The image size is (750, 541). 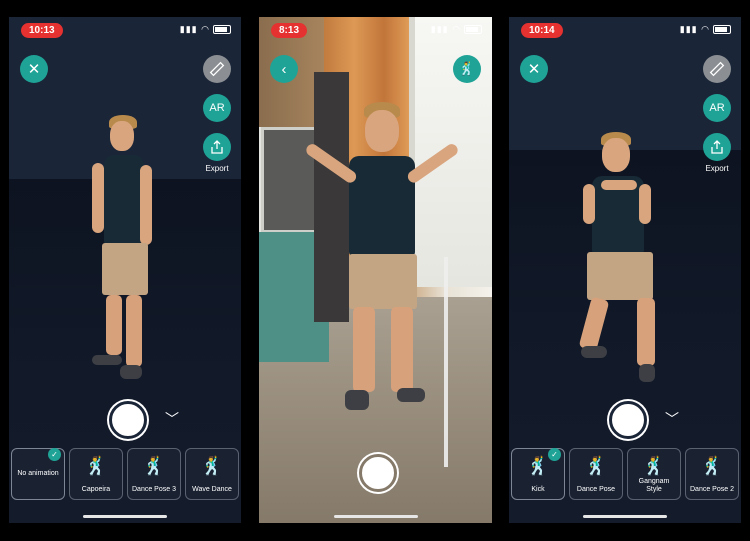 I want to click on animation-label: Capoeira, so click(x=96, y=489).